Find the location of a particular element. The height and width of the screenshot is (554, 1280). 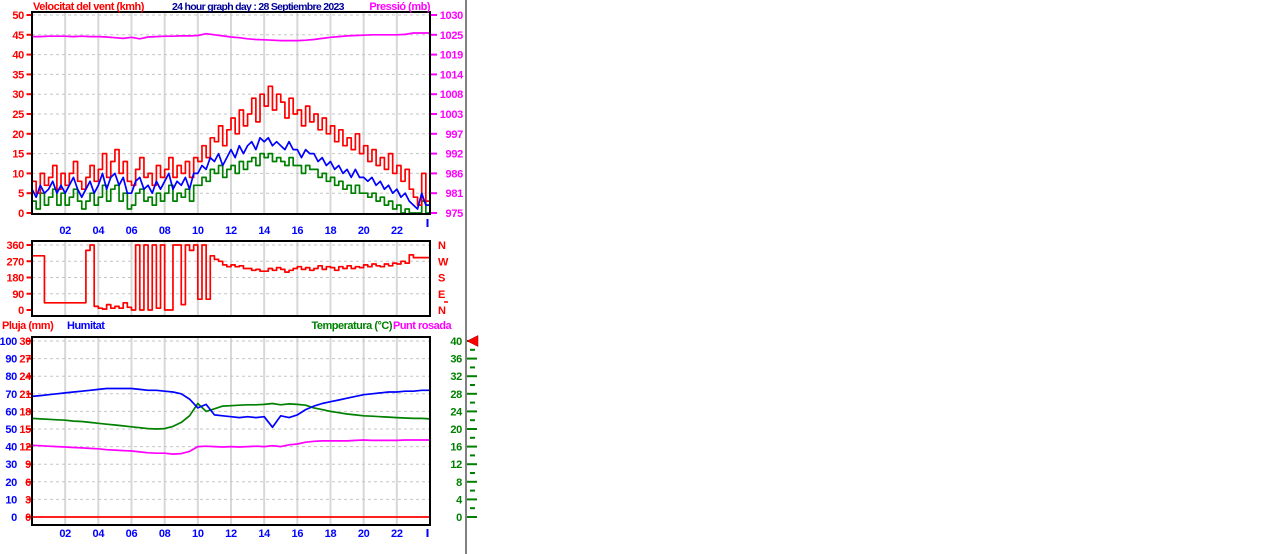

pressure-axis-title: Pressió (mb) is located at coordinates (399, 7).